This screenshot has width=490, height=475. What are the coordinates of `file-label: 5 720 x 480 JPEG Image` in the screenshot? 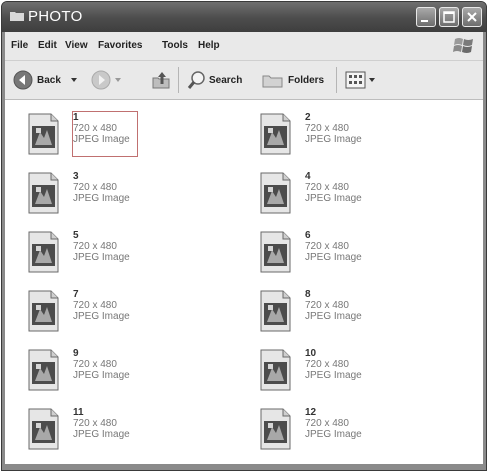 It's located at (105, 252).